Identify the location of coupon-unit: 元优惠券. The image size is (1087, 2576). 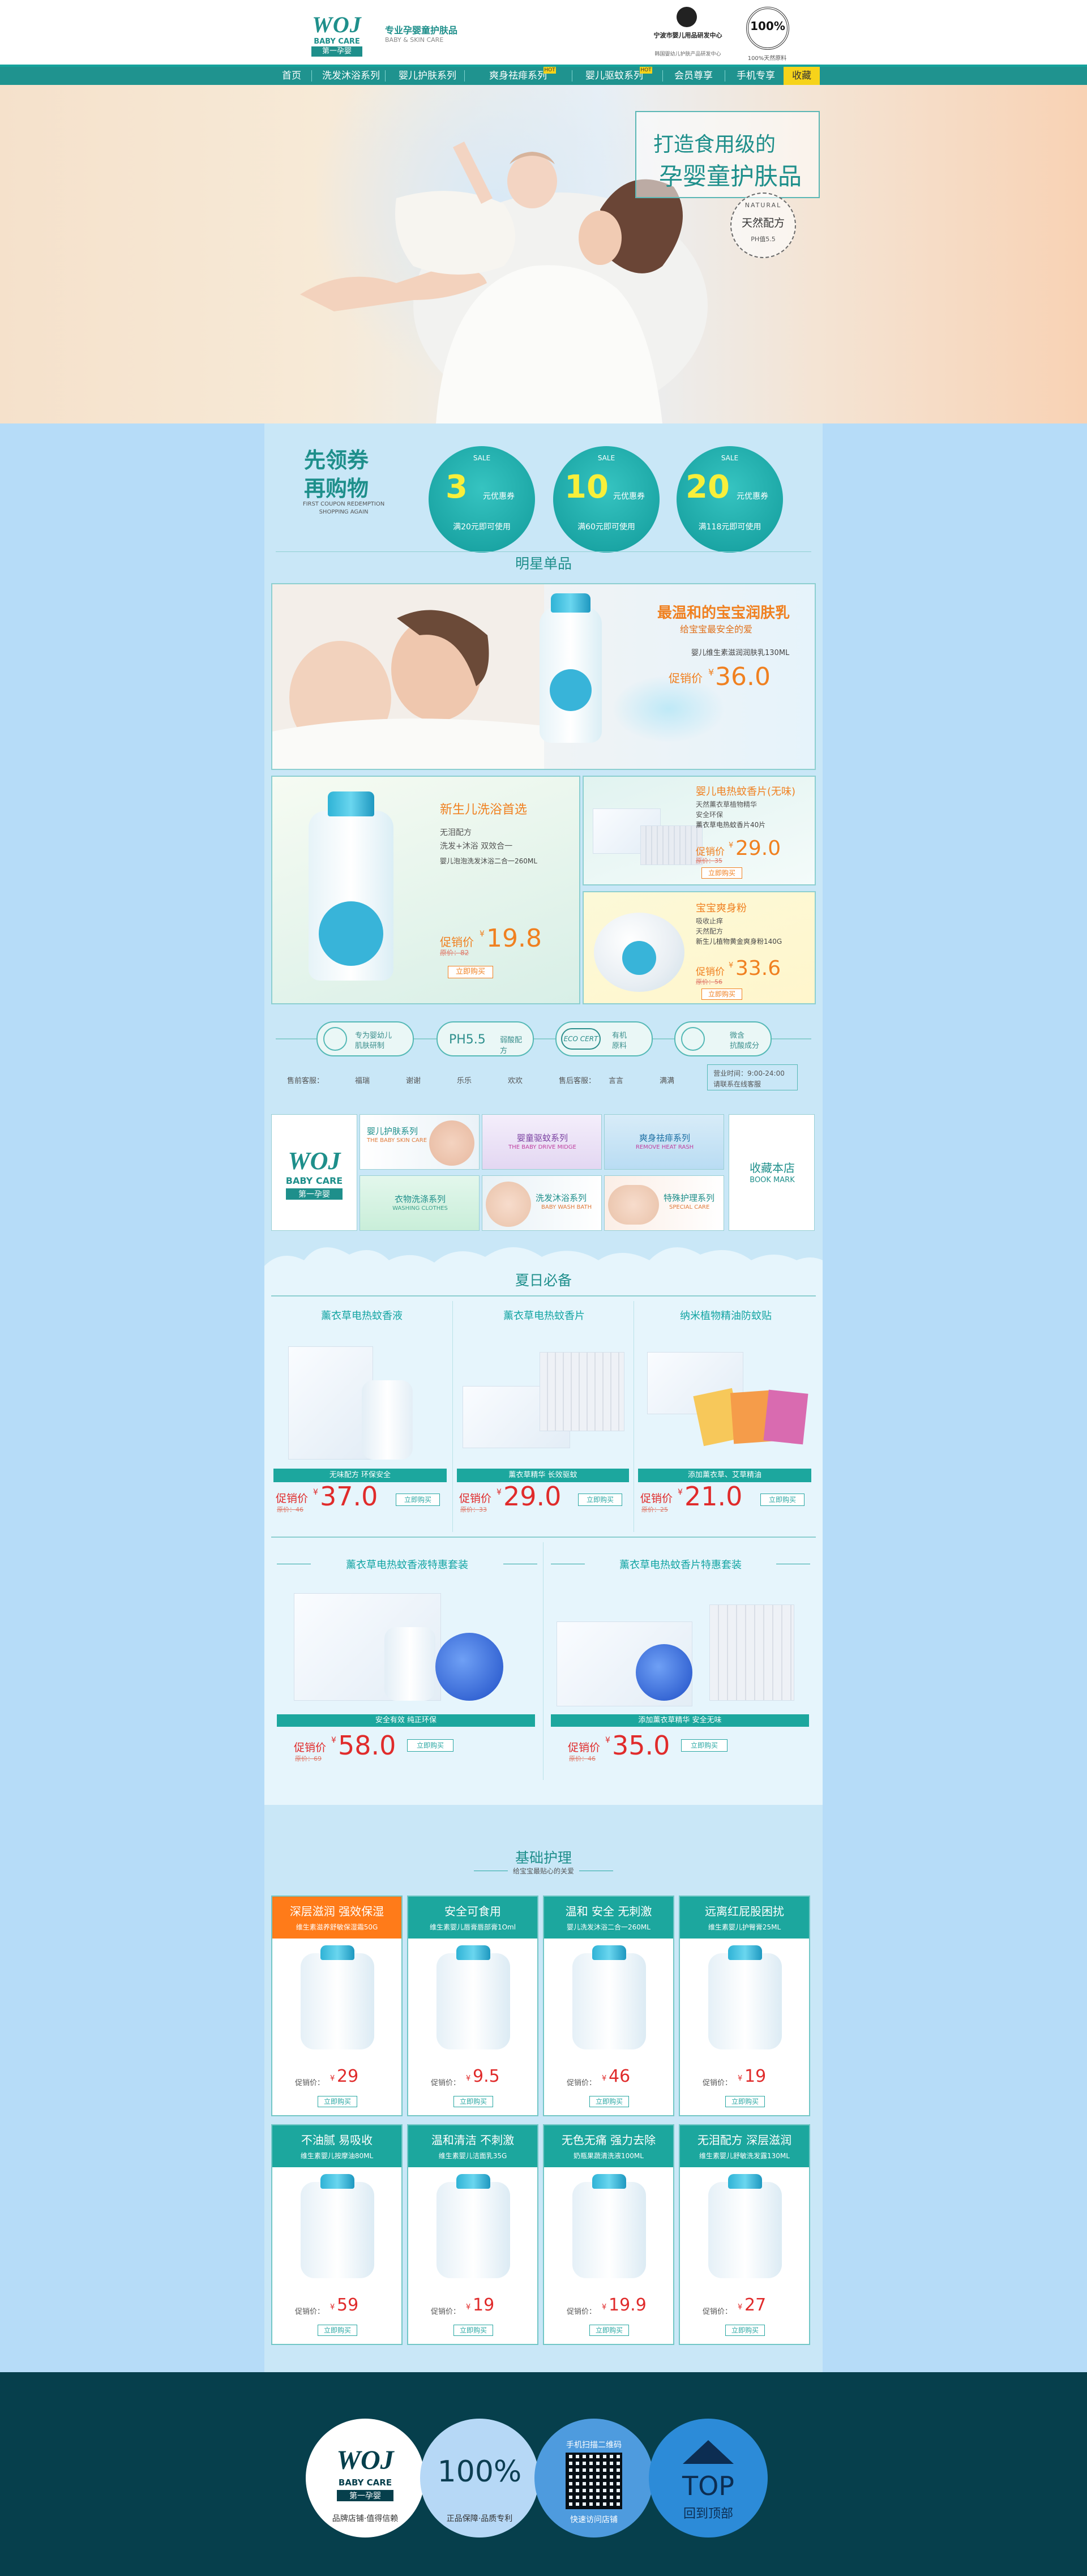
(499, 496).